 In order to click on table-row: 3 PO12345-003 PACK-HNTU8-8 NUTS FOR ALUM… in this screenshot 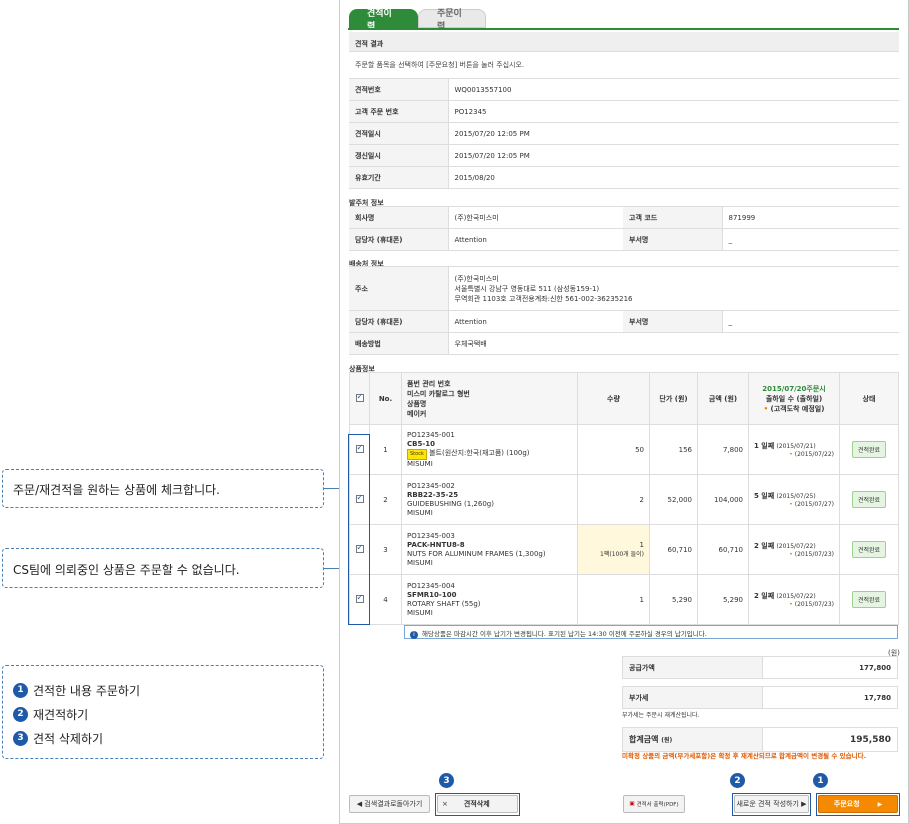, I will do `click(624, 549)`.